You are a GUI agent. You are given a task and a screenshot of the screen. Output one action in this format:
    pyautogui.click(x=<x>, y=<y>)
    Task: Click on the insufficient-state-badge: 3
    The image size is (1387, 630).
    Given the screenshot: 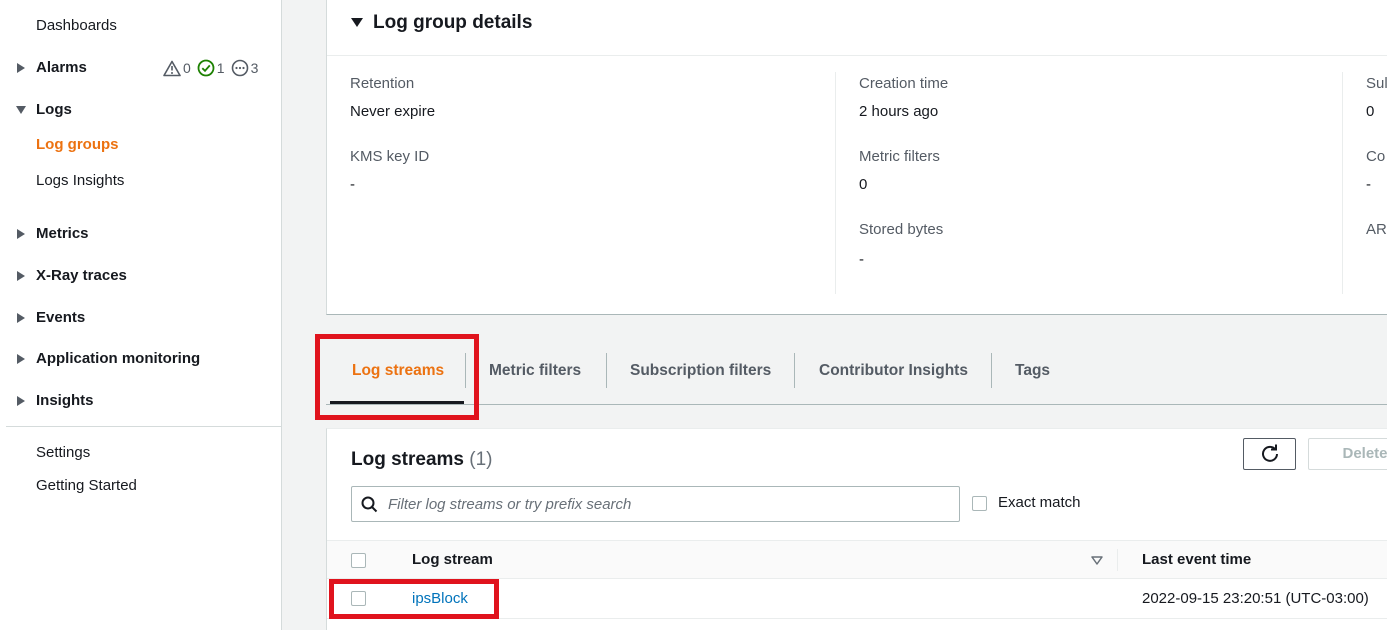 What is the action you would take?
    pyautogui.click(x=245, y=68)
    